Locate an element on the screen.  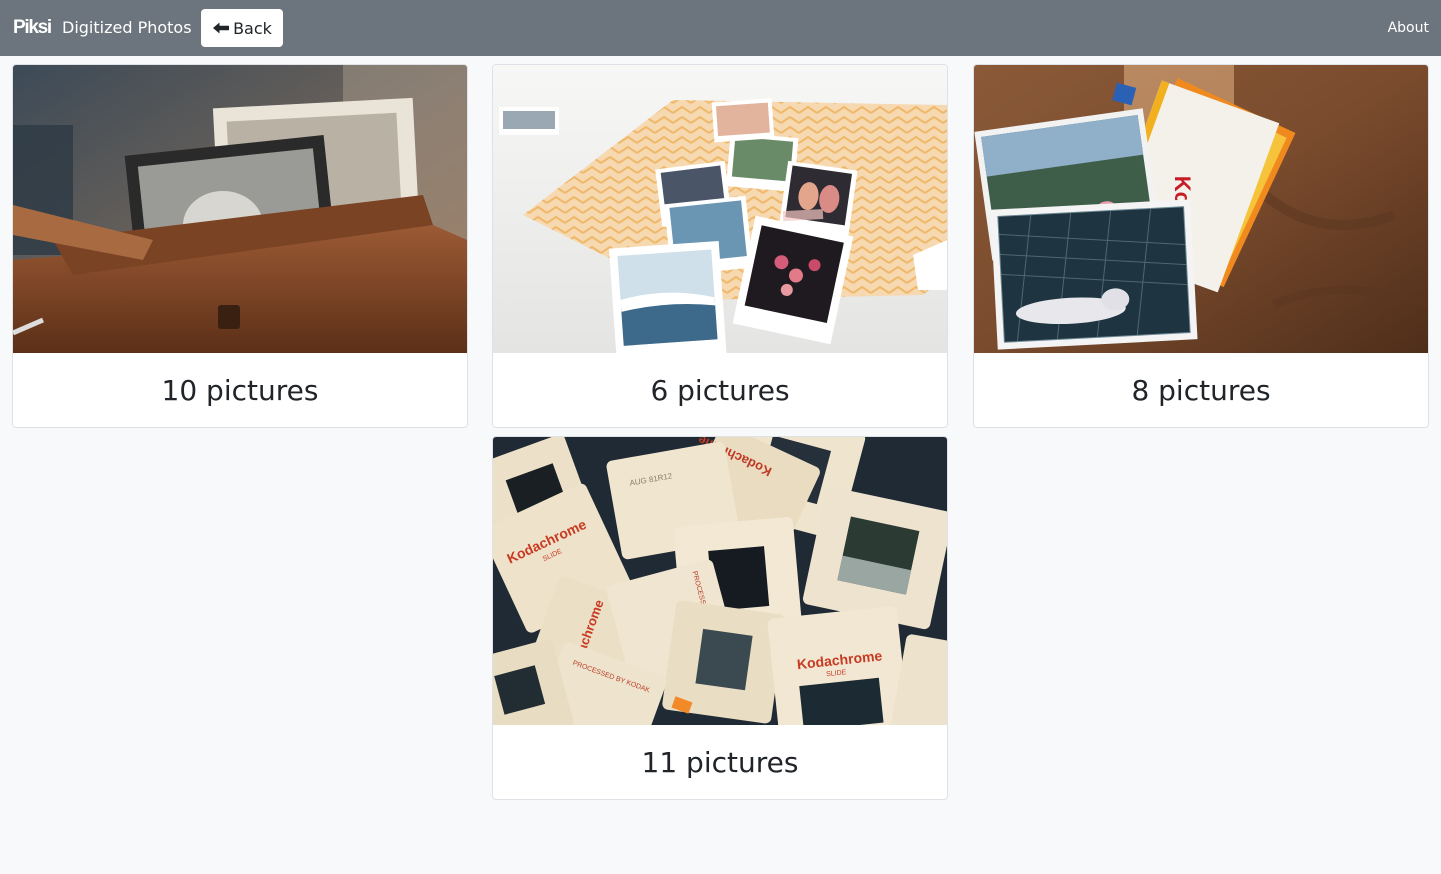
arrow-left-icon is located at coordinates (221, 28).